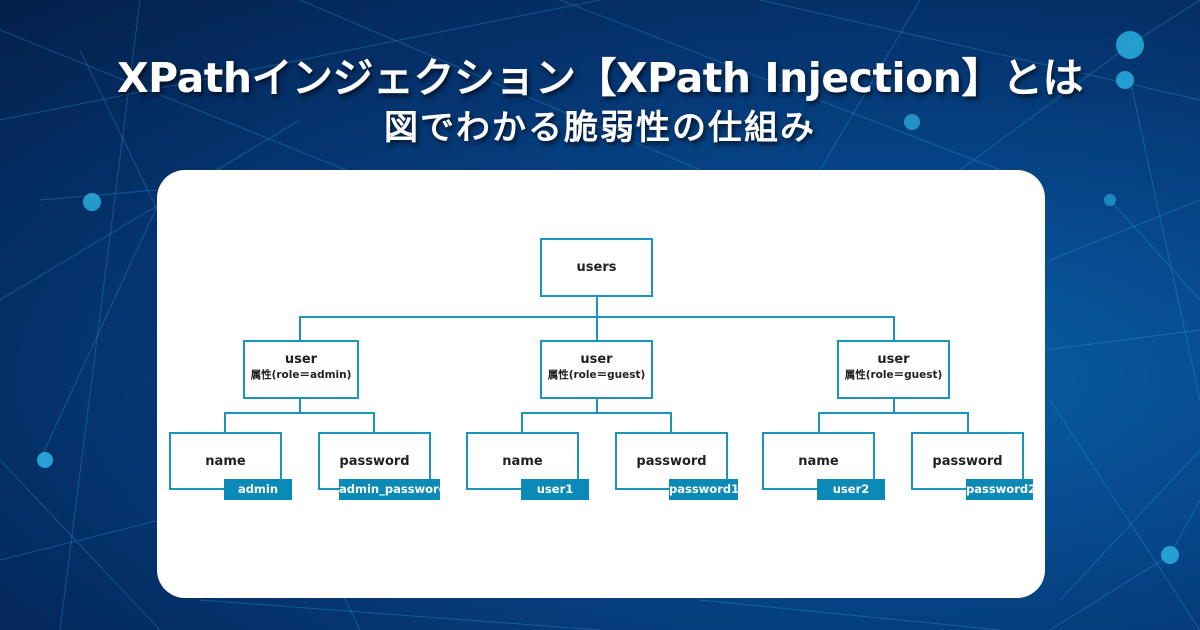  Describe the element at coordinates (258, 489) in the screenshot. I see `value-badge: admin` at that location.